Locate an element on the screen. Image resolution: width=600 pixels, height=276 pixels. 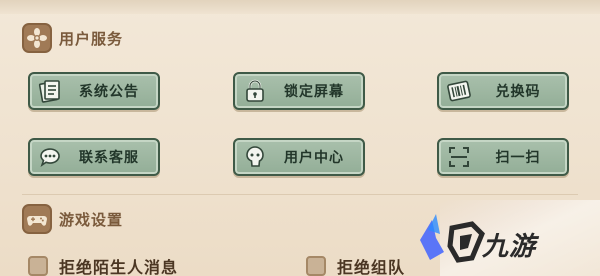
lock-screen-button: 锁定屏幕 is located at coordinates (299, 91).